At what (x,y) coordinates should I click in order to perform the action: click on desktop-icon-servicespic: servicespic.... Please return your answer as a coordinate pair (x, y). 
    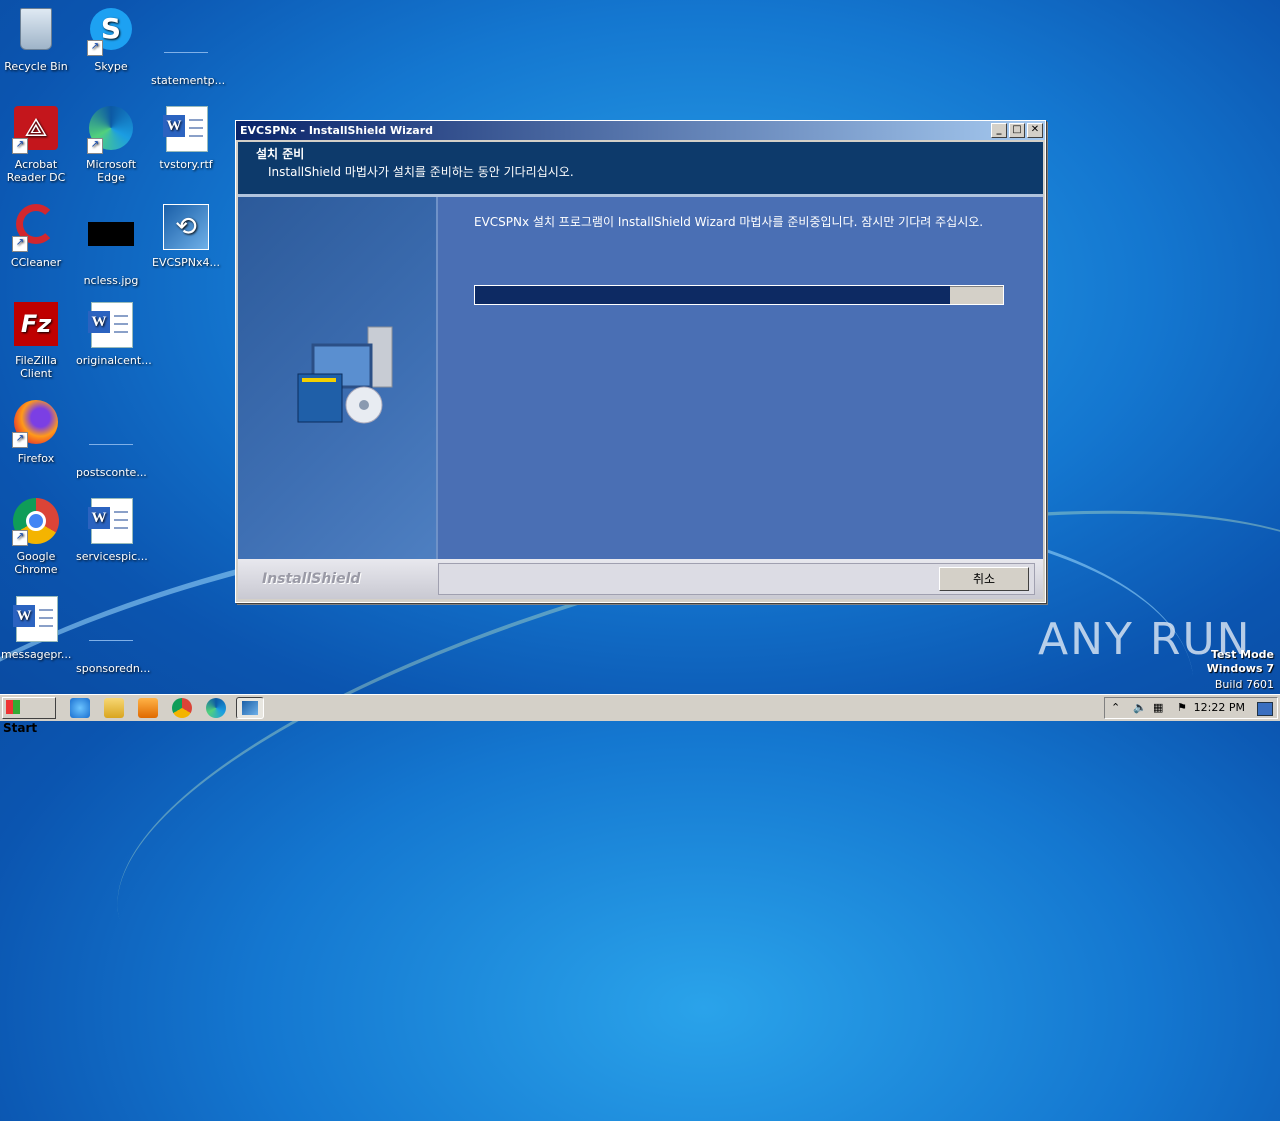
    Looking at the image, I should click on (112, 530).